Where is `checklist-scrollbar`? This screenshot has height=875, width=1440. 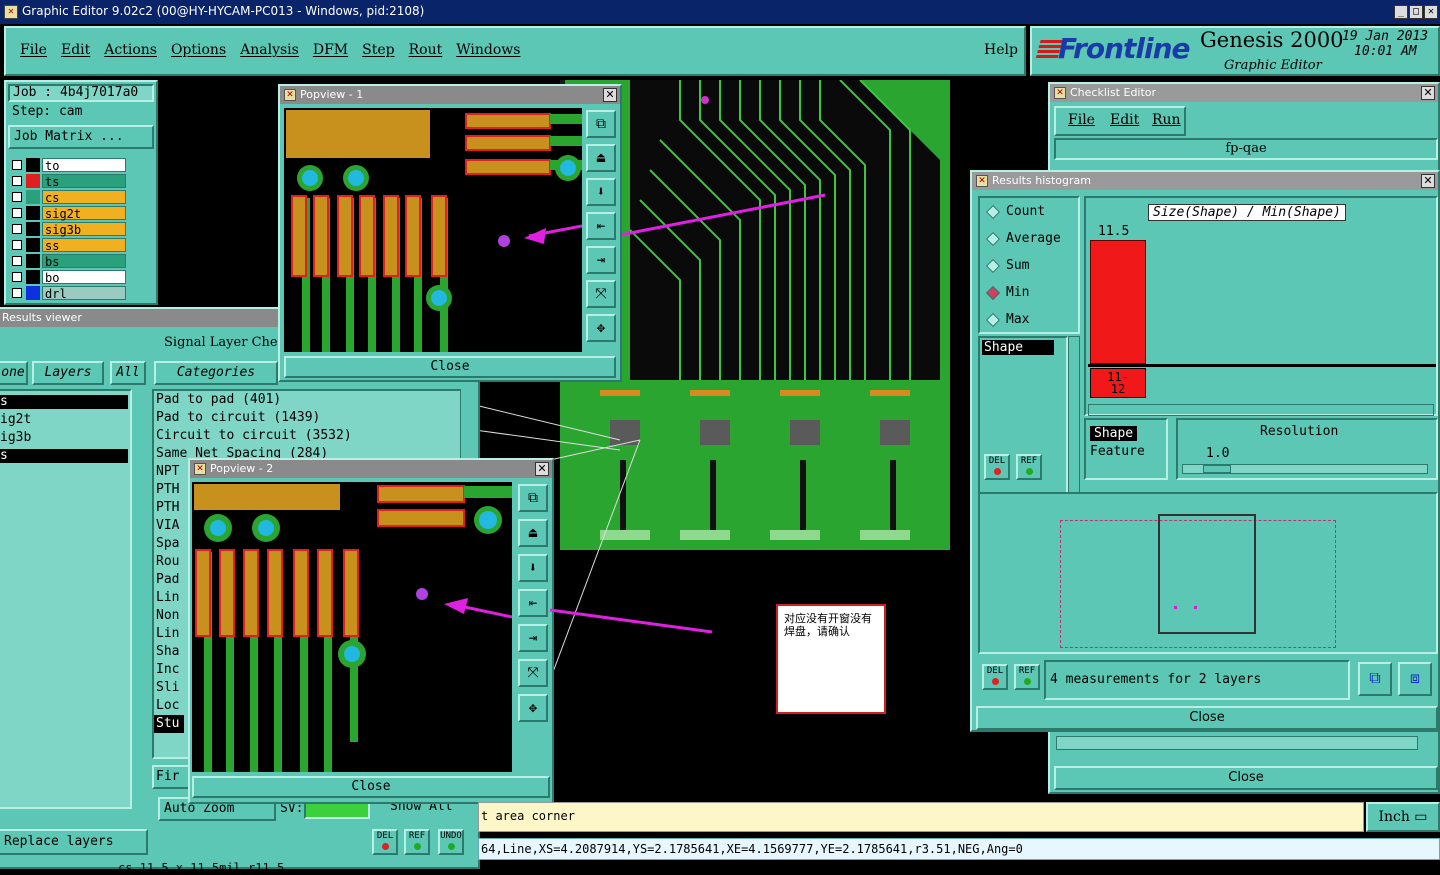
checklist-scrollbar is located at coordinates (1237, 743).